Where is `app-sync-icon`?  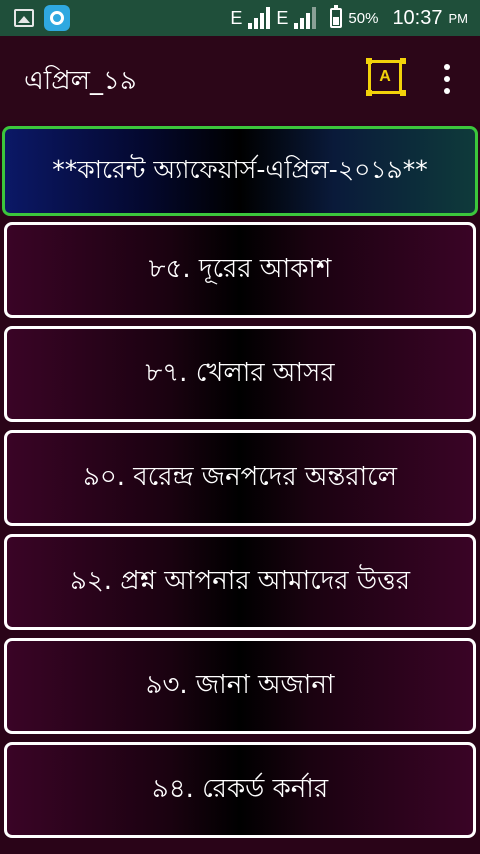
app-sync-icon is located at coordinates (57, 18).